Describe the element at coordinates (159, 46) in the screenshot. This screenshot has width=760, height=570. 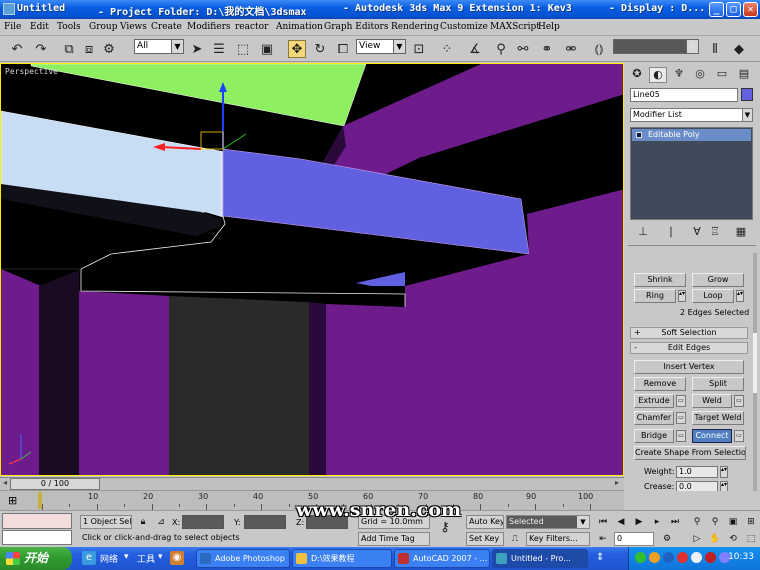
I see `selection-filter-dropdown: All ▼` at that location.